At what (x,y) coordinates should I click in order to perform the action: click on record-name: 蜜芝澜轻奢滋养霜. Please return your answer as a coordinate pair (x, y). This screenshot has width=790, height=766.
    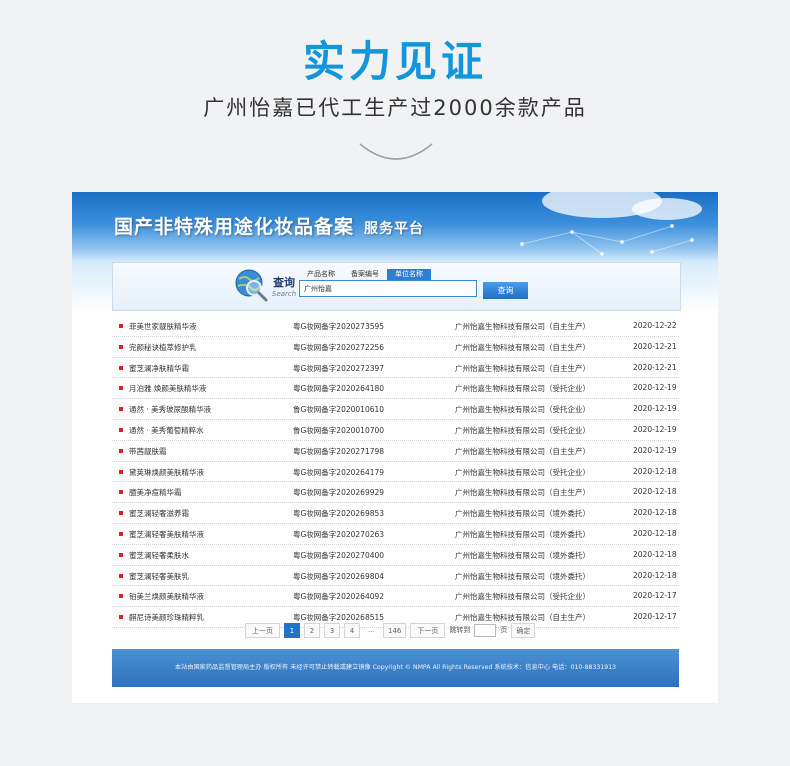
    Looking at the image, I should click on (159, 513).